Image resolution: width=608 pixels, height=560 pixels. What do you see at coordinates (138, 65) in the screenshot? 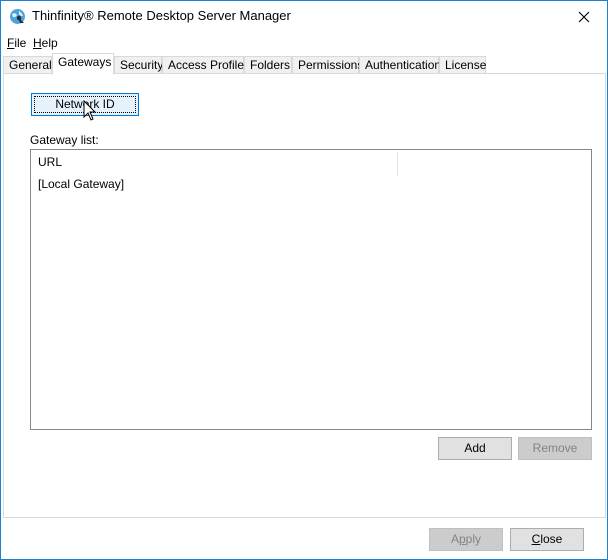
I see `tab-security: Security` at bounding box center [138, 65].